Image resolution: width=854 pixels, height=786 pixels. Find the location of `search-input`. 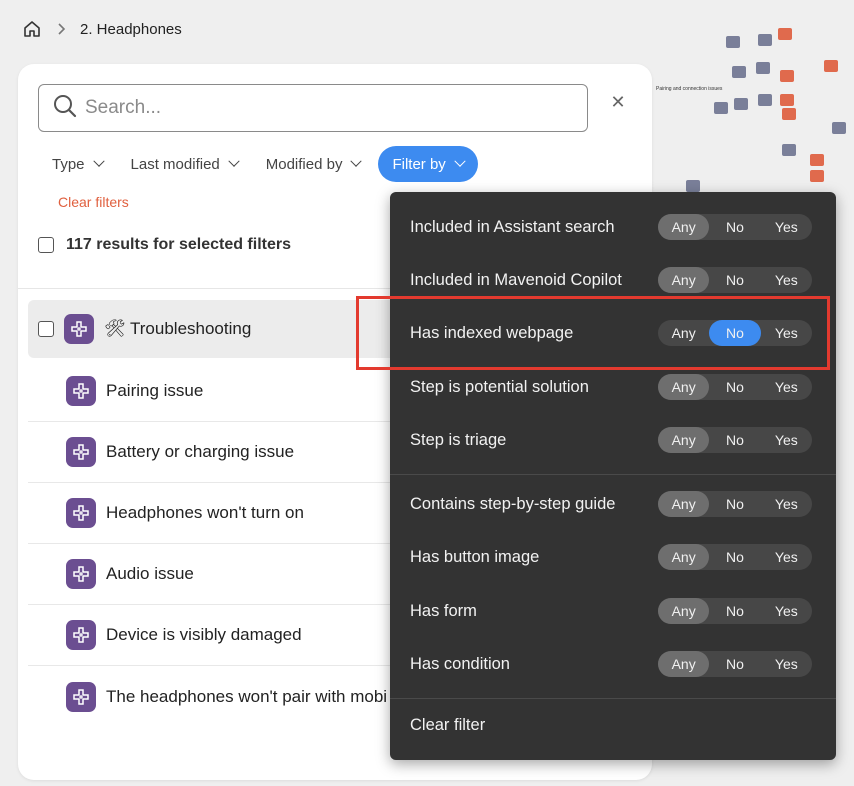

search-input is located at coordinates (315, 108).